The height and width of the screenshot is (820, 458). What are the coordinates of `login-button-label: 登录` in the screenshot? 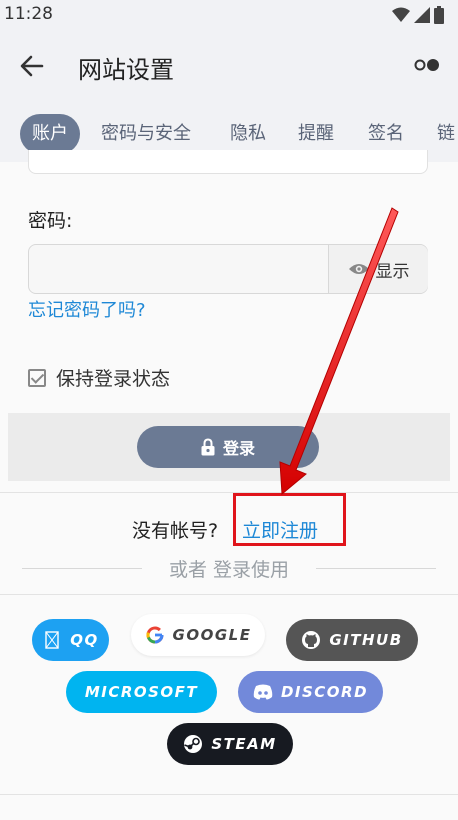 It's located at (238, 448).